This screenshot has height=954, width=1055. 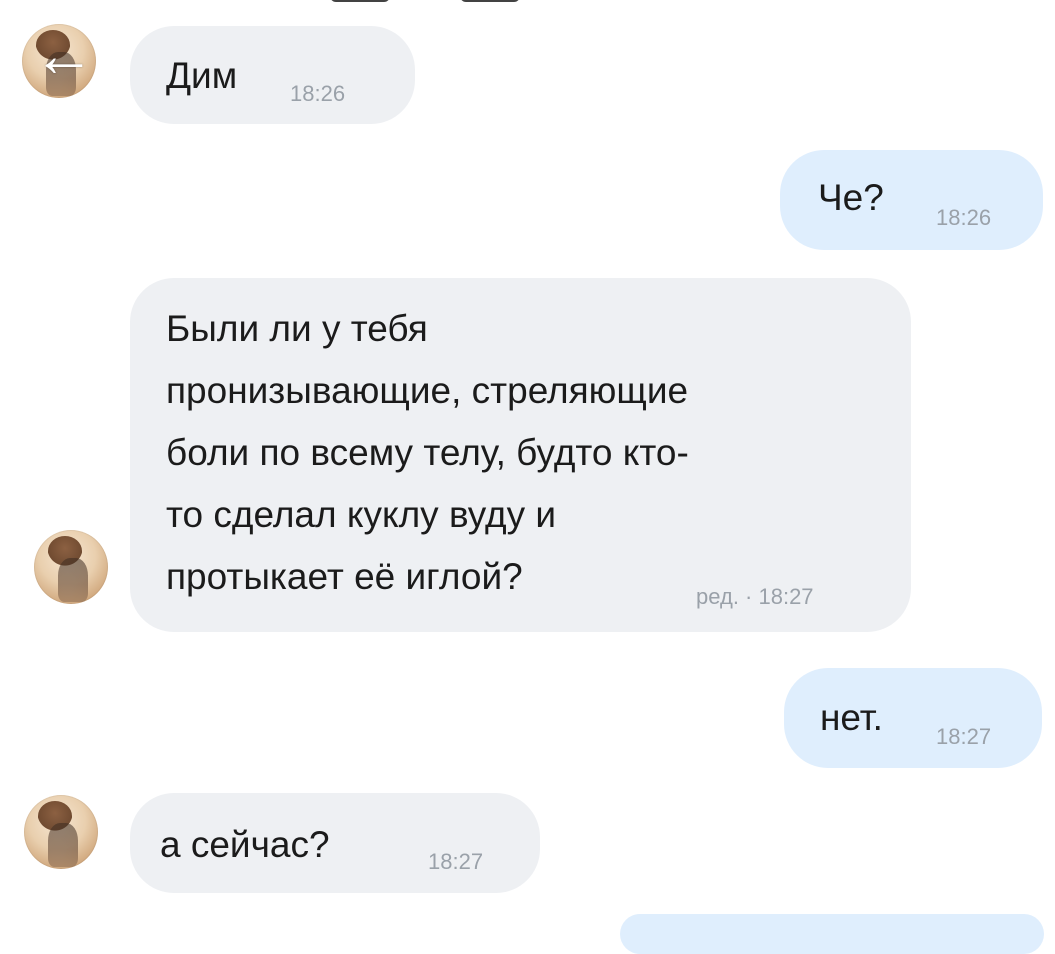 I want to click on message-line: Были ли у тебя, so click(x=297, y=328).